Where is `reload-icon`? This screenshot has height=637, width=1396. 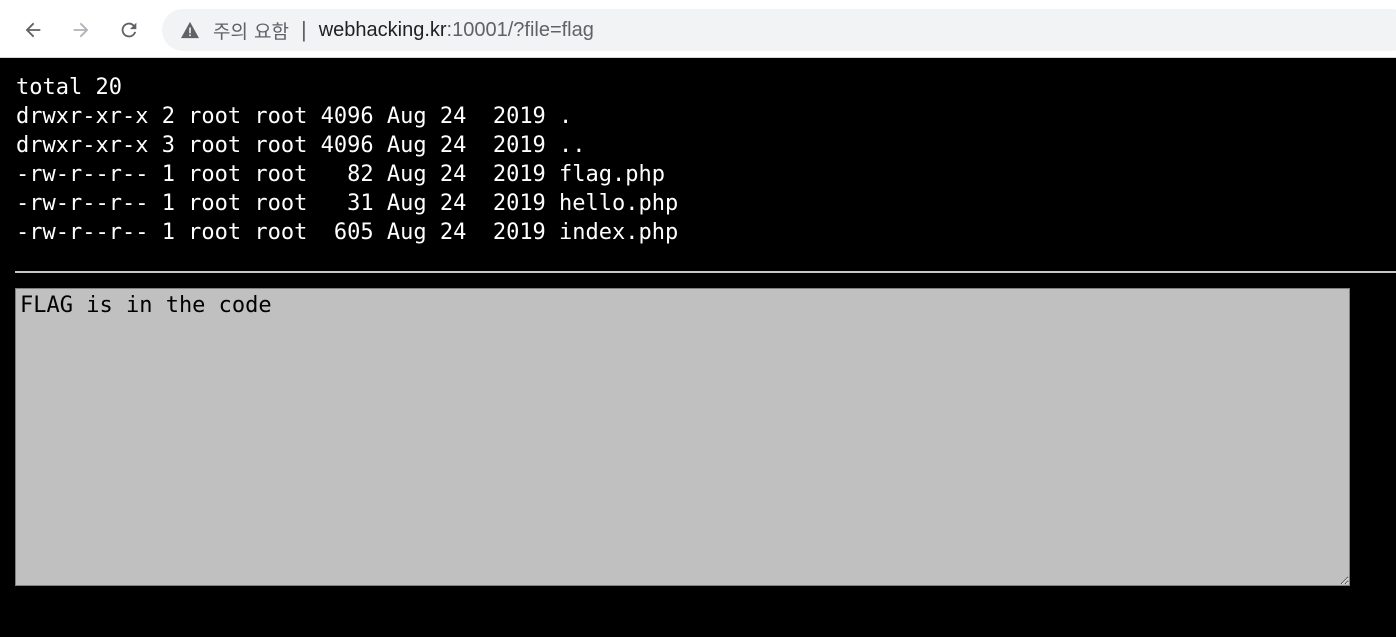
reload-icon is located at coordinates (129, 30).